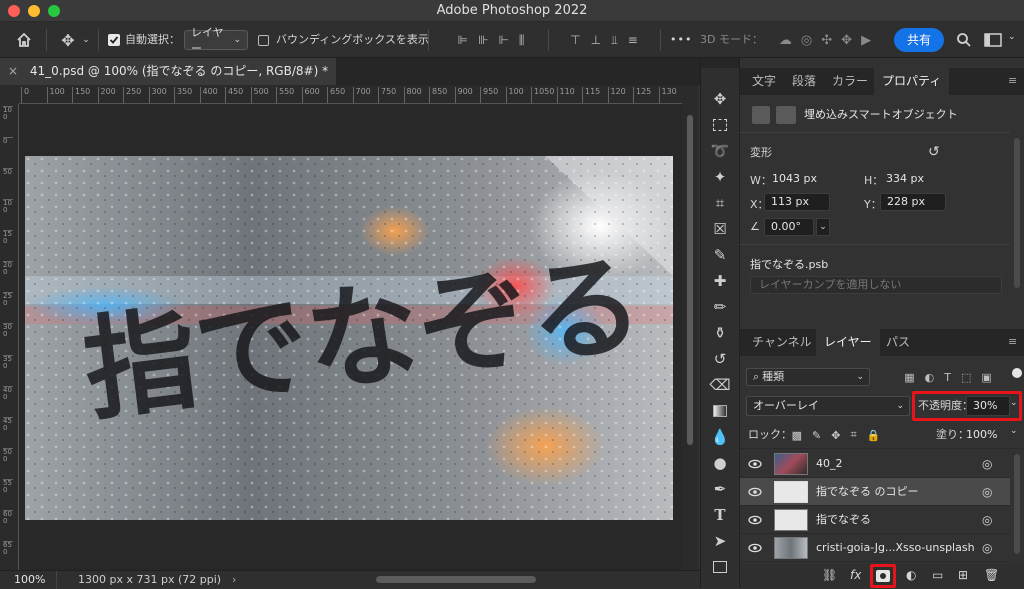 The height and width of the screenshot is (589, 1024). Describe the element at coordinates (604, 40) in the screenshot. I see `align-vertical-icons: ⊤ ⊥ ⫫ ≡` at that location.